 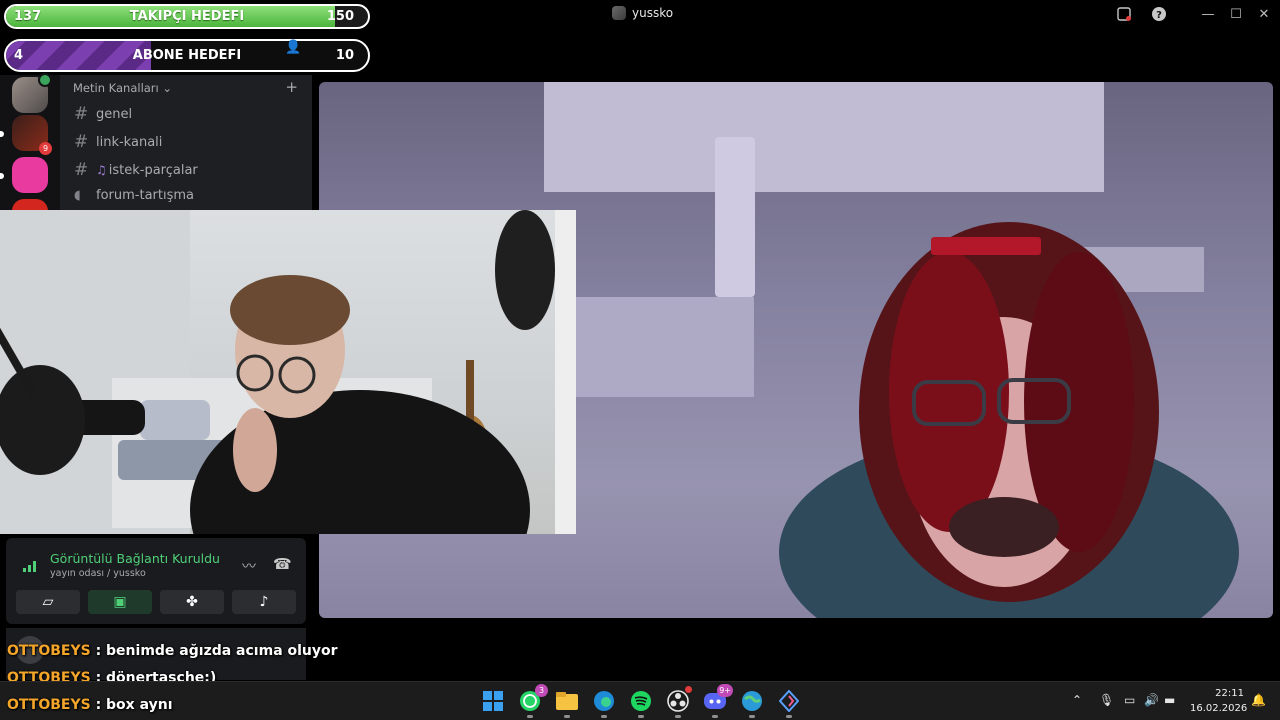 I want to click on subscriber-goal-label: ABONE HEDEFI, so click(x=187, y=55).